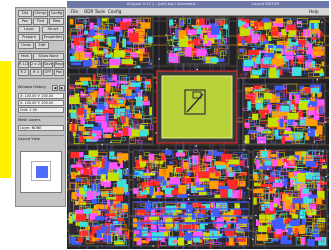 The image size is (331, 250). I want to click on layer-field: Layer: NONE, so click(41, 128).